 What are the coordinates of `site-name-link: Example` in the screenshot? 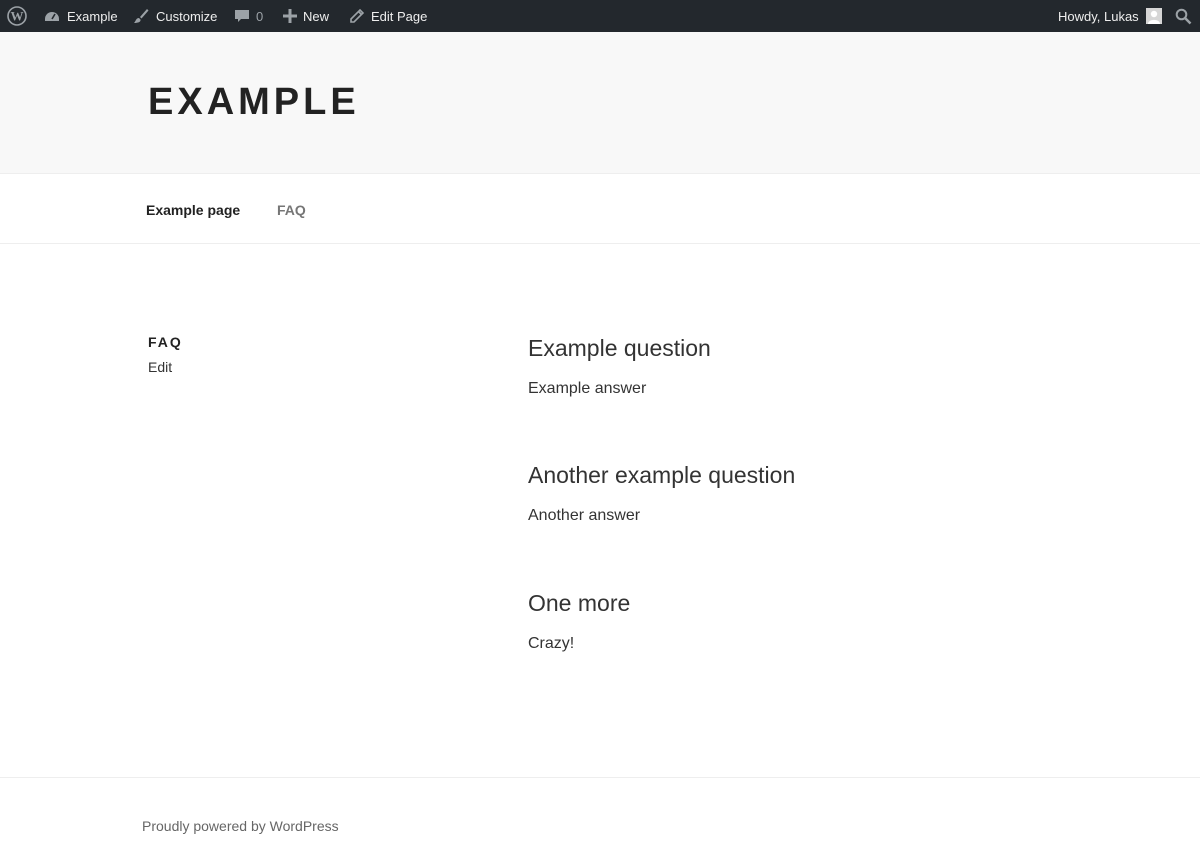 It's located at (80, 16).